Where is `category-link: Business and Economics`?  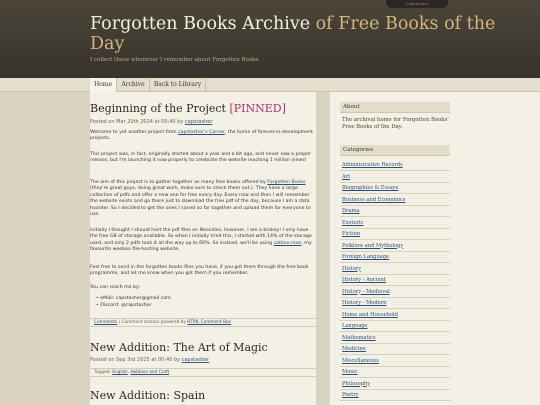 category-link: Business and Economics is located at coordinates (395, 200).